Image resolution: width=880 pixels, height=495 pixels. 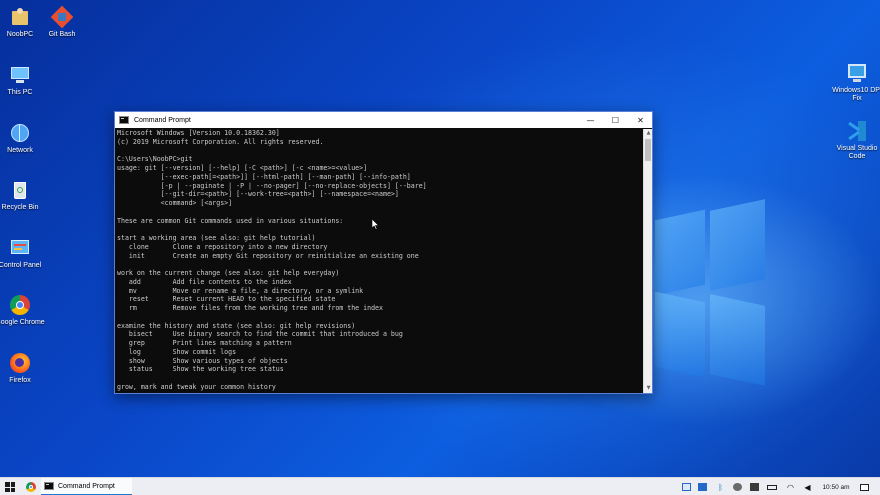 I want to click on console-line: add Add file contents to the index, so click(x=204, y=281).